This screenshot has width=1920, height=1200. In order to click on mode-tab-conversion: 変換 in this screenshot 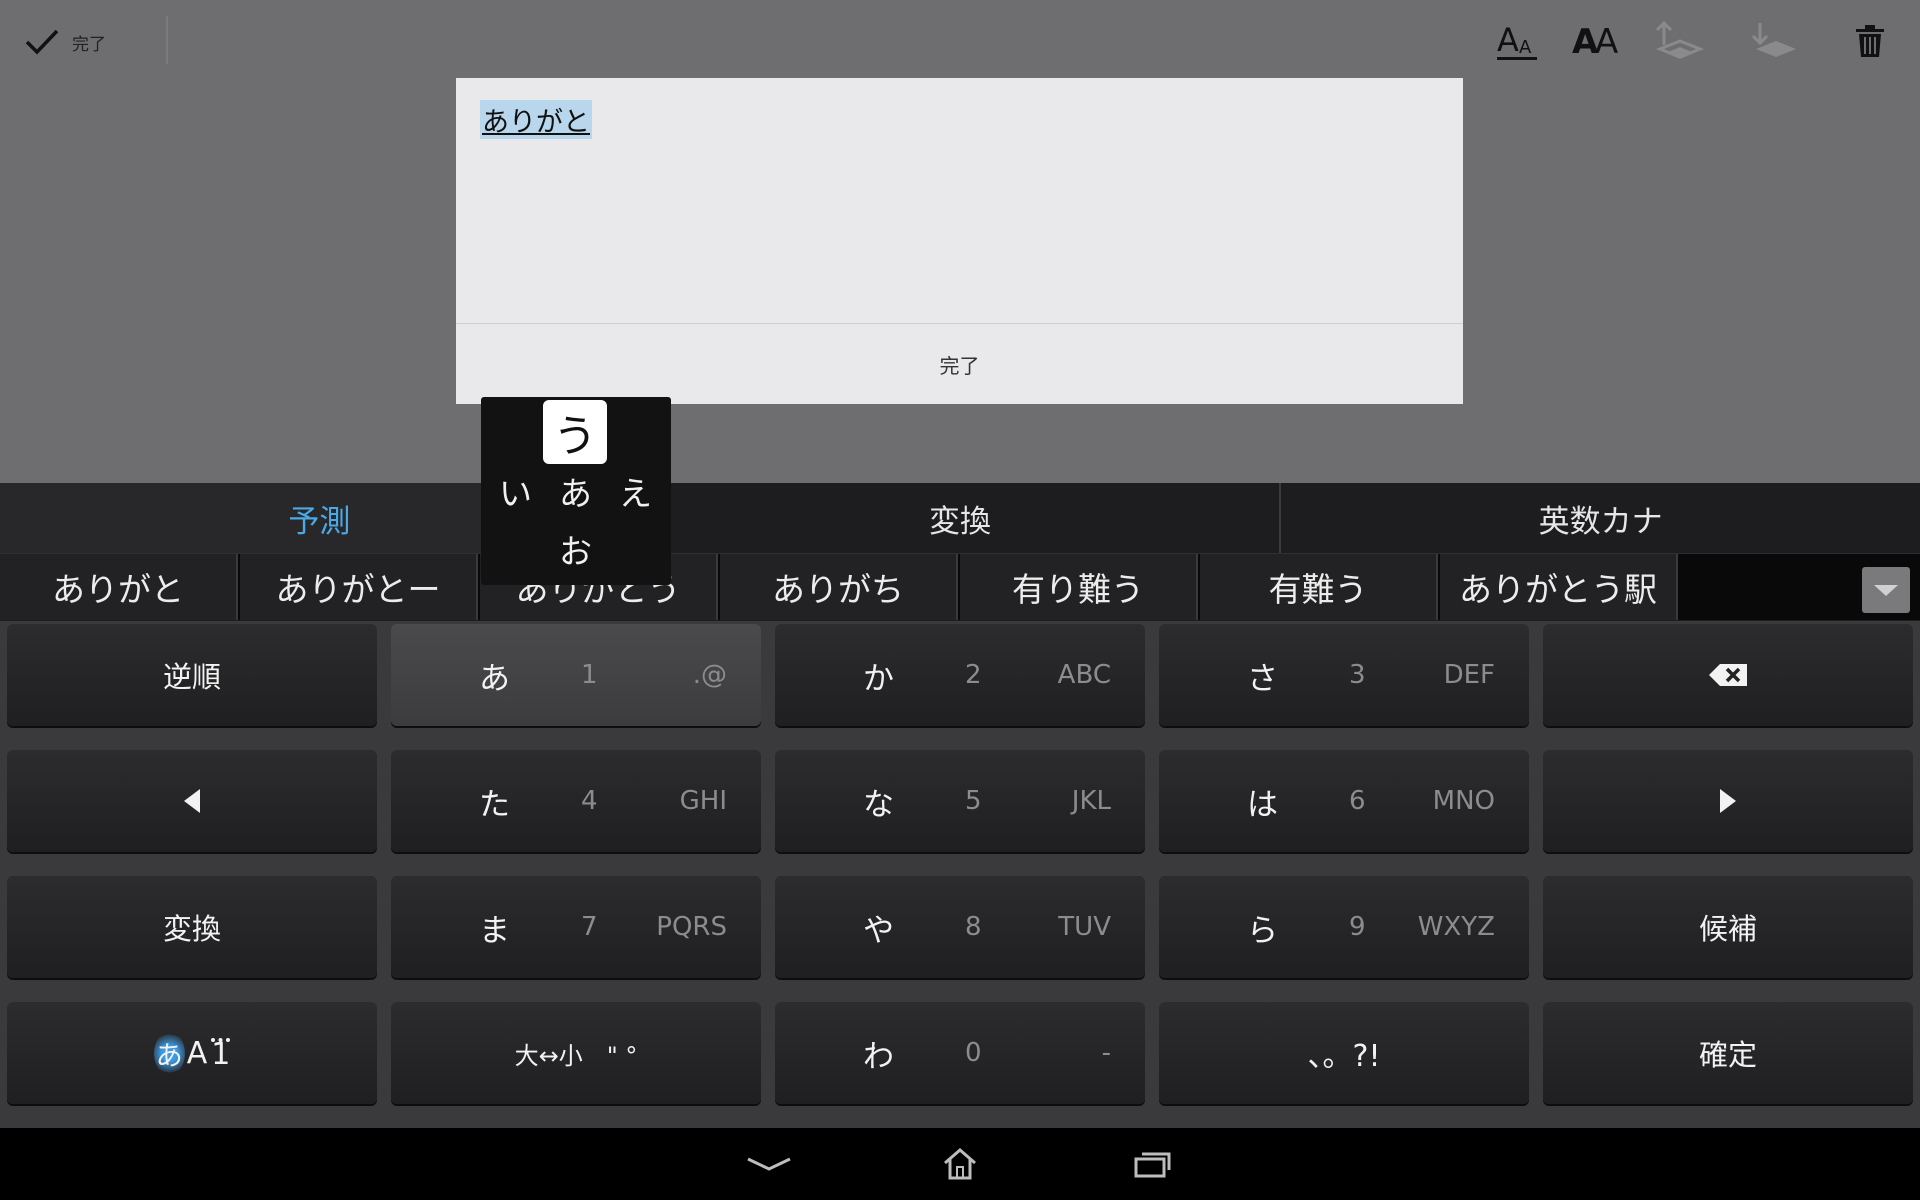, I will do `click(961, 518)`.